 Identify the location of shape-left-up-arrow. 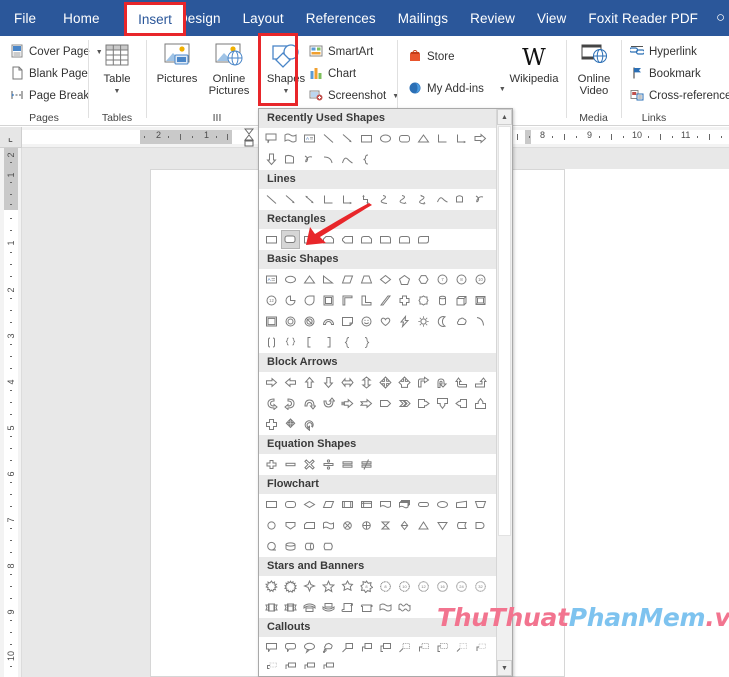
(461, 382).